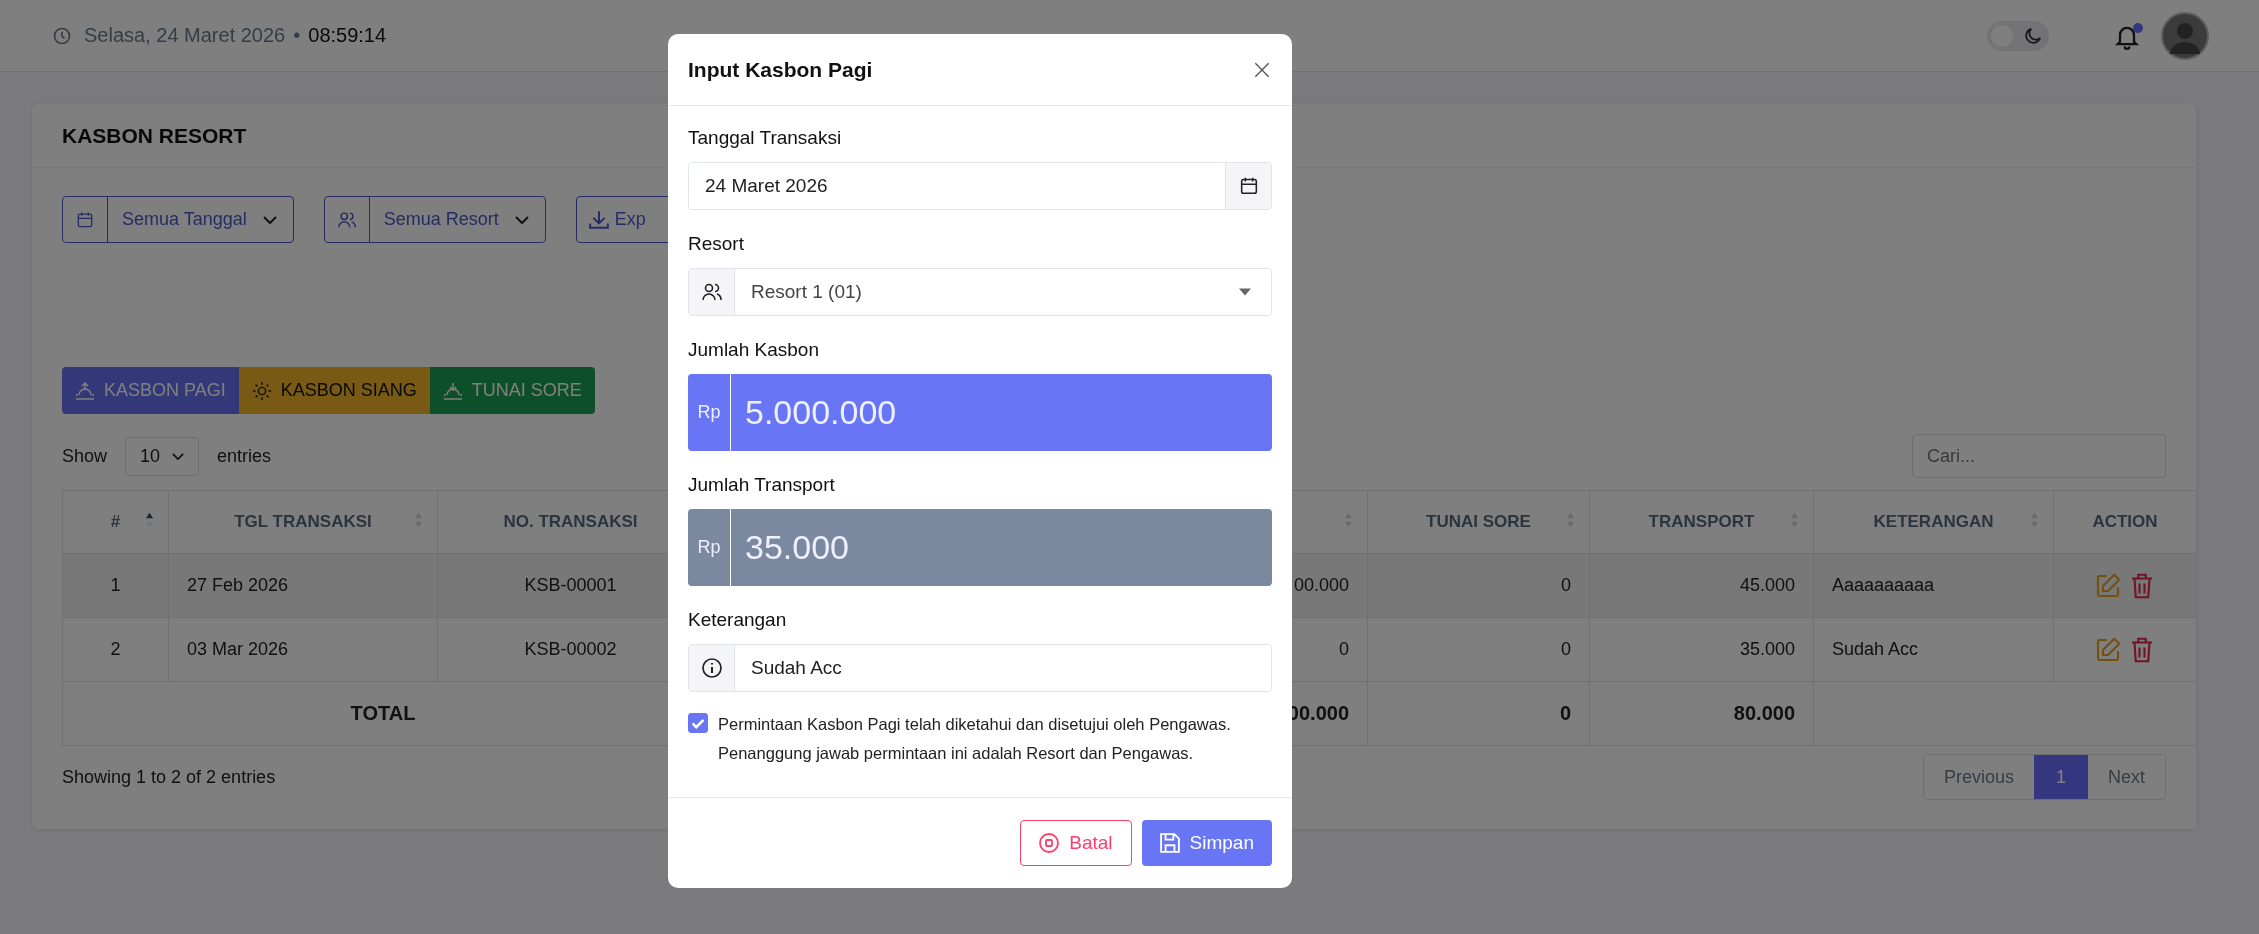 The width and height of the screenshot is (2259, 934). What do you see at coordinates (1933, 649) in the screenshot?
I see `table-cell: Sudah Acc` at bounding box center [1933, 649].